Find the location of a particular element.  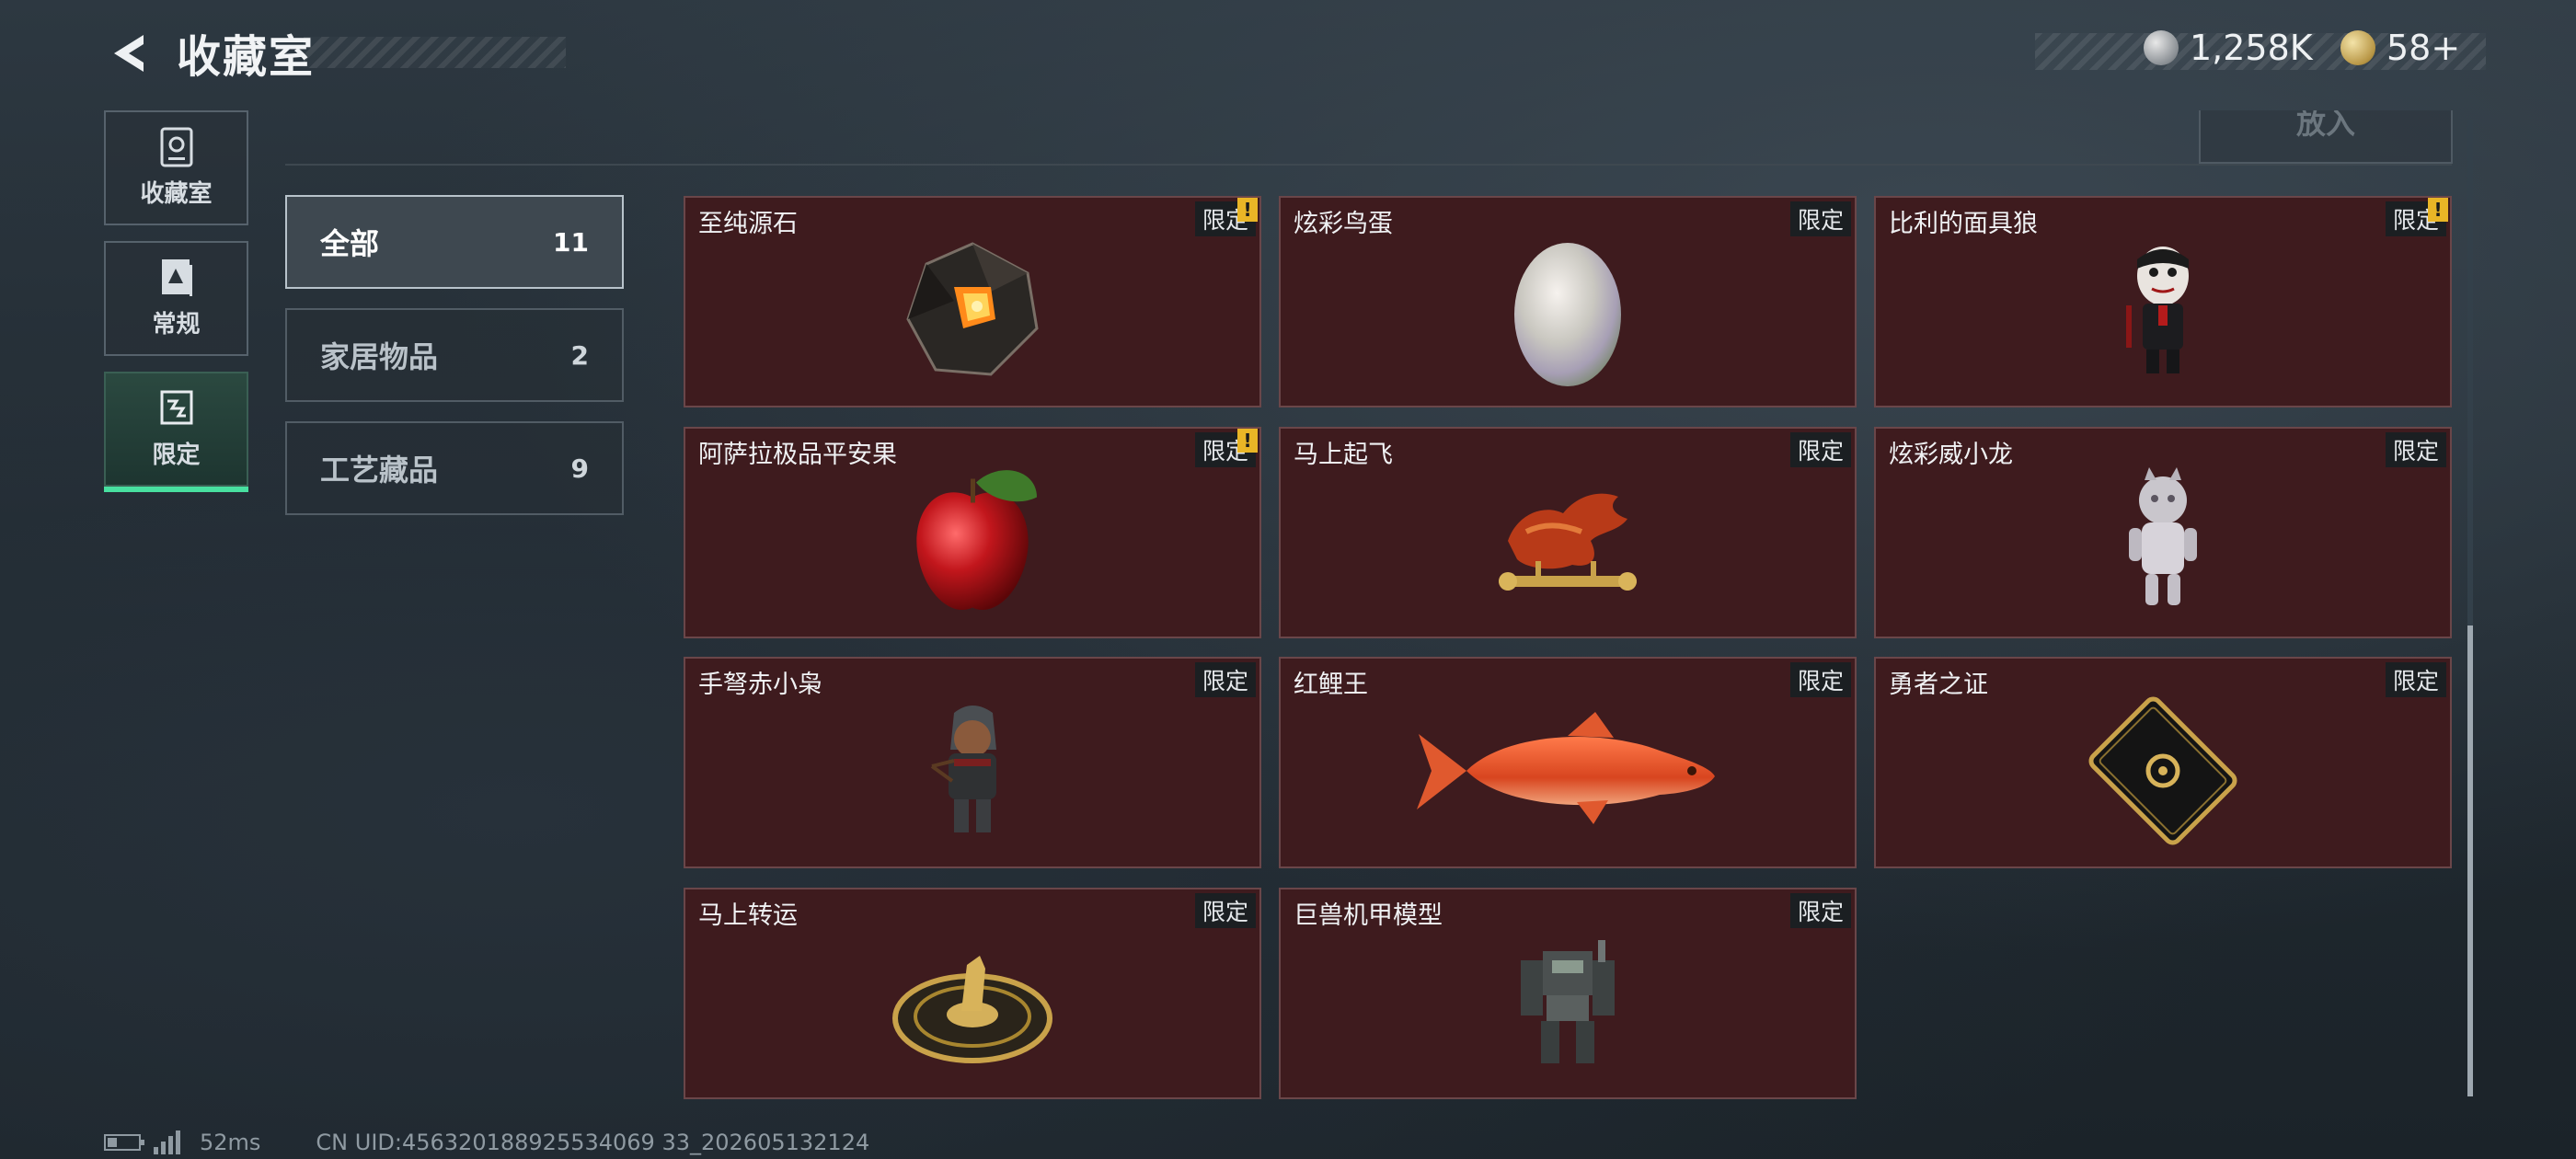

back-arrow-icon is located at coordinates (129, 53).